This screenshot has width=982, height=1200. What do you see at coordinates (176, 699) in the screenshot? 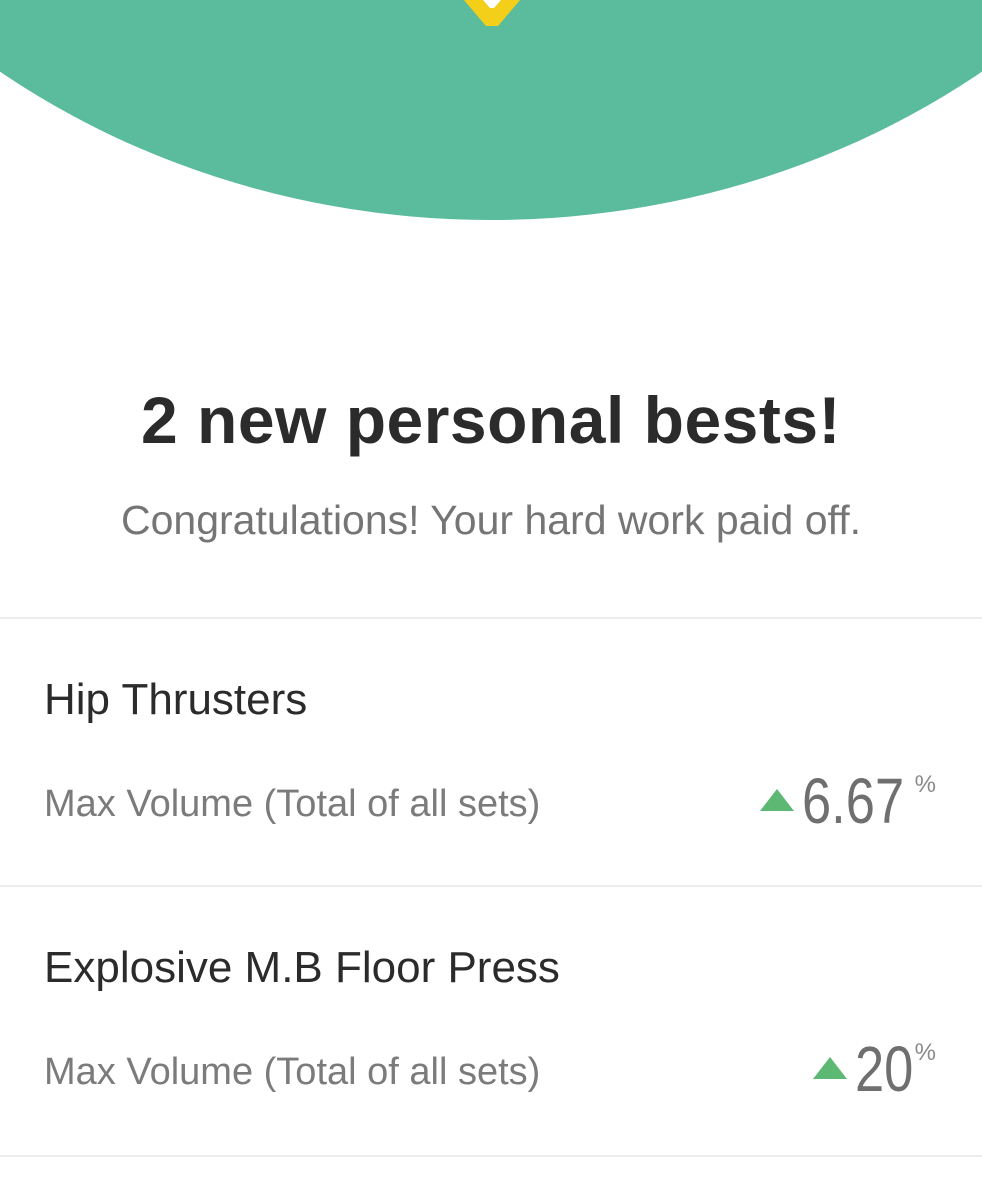
I see `exercise-name: Hip Thrusters` at bounding box center [176, 699].